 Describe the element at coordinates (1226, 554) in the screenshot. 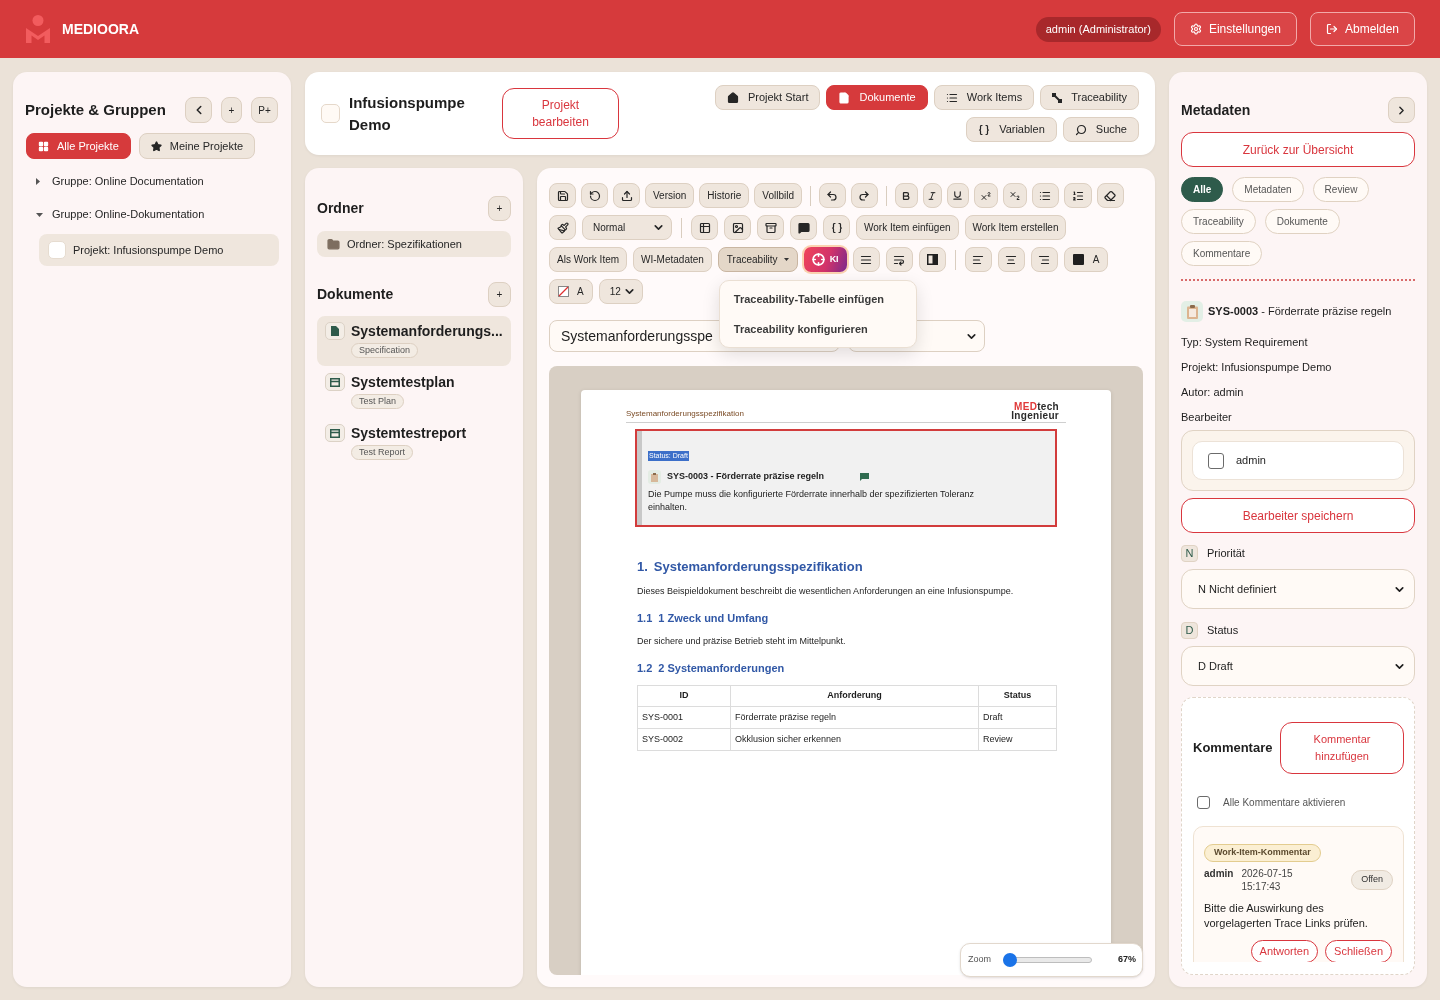

I see `field-label: Priorität` at that location.